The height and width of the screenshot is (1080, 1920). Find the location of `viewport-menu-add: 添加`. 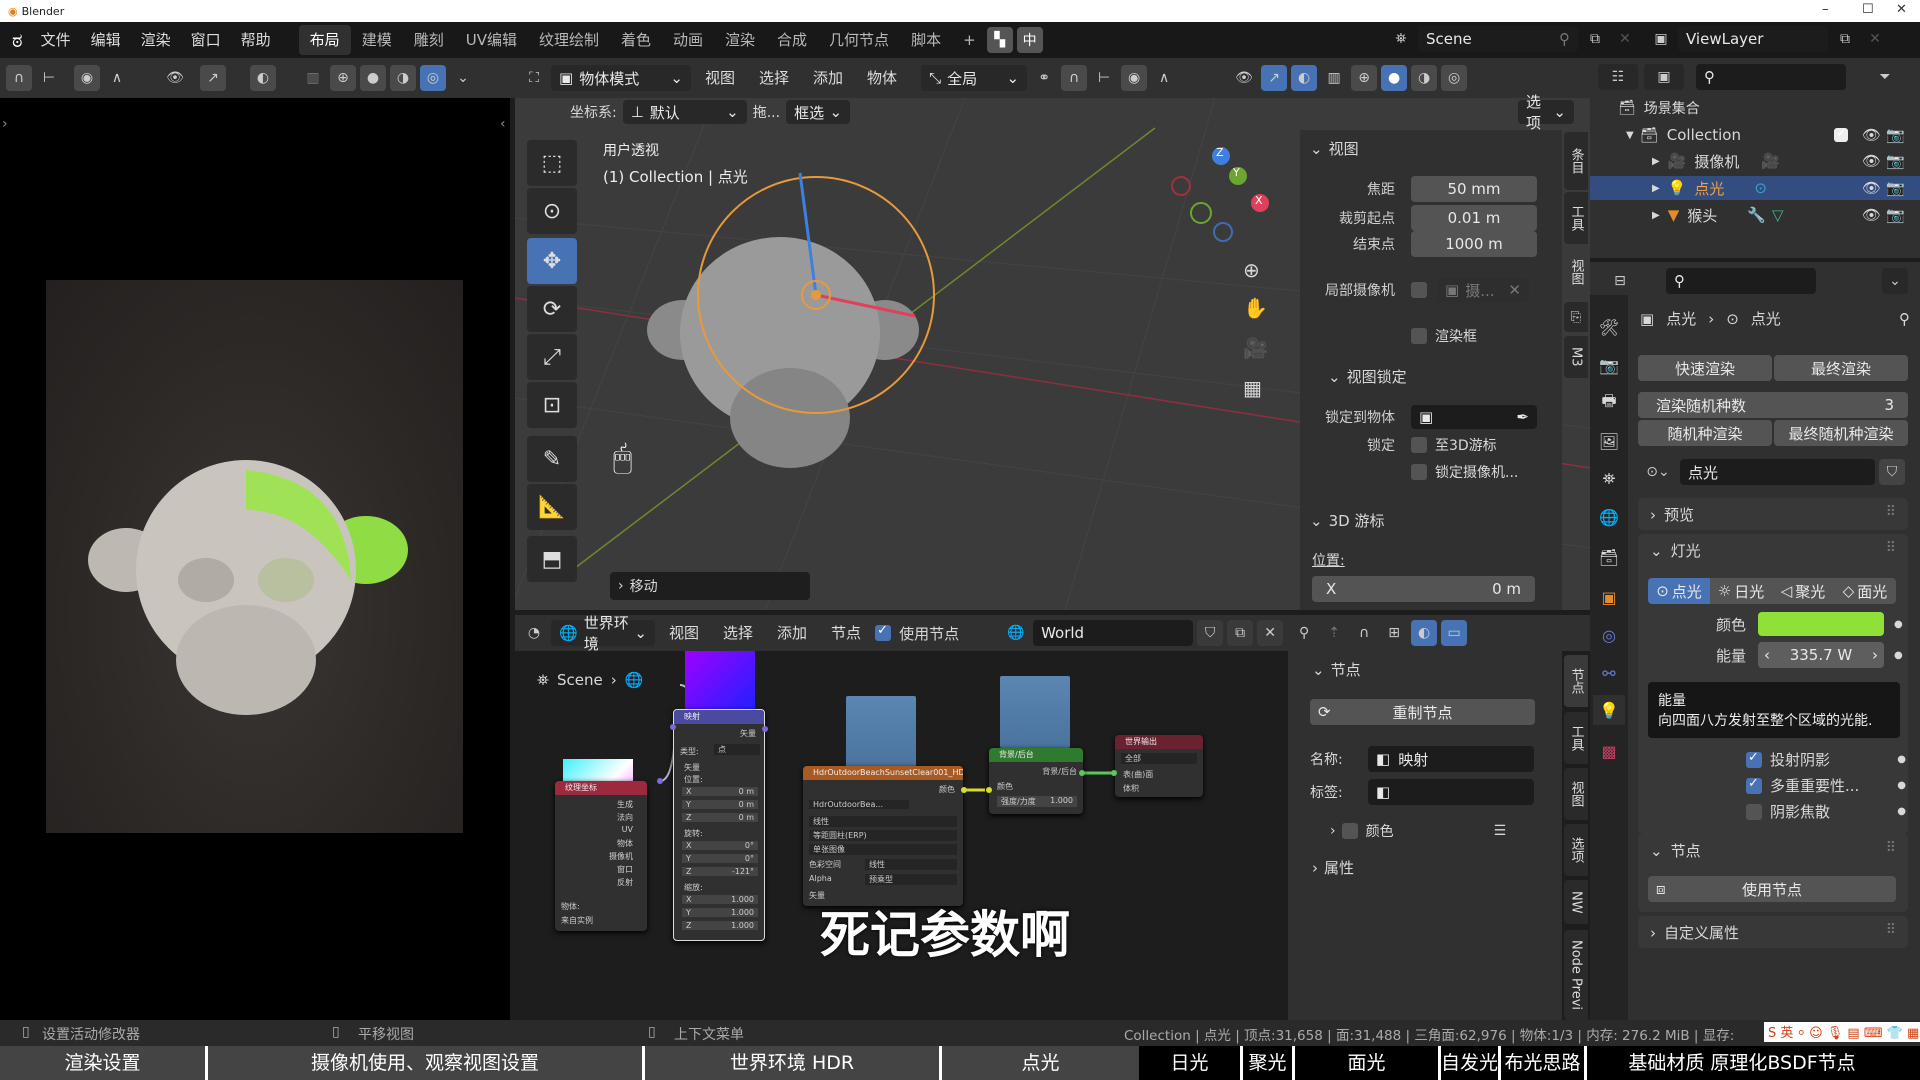

viewport-menu-add: 添加 is located at coordinates (828, 78).